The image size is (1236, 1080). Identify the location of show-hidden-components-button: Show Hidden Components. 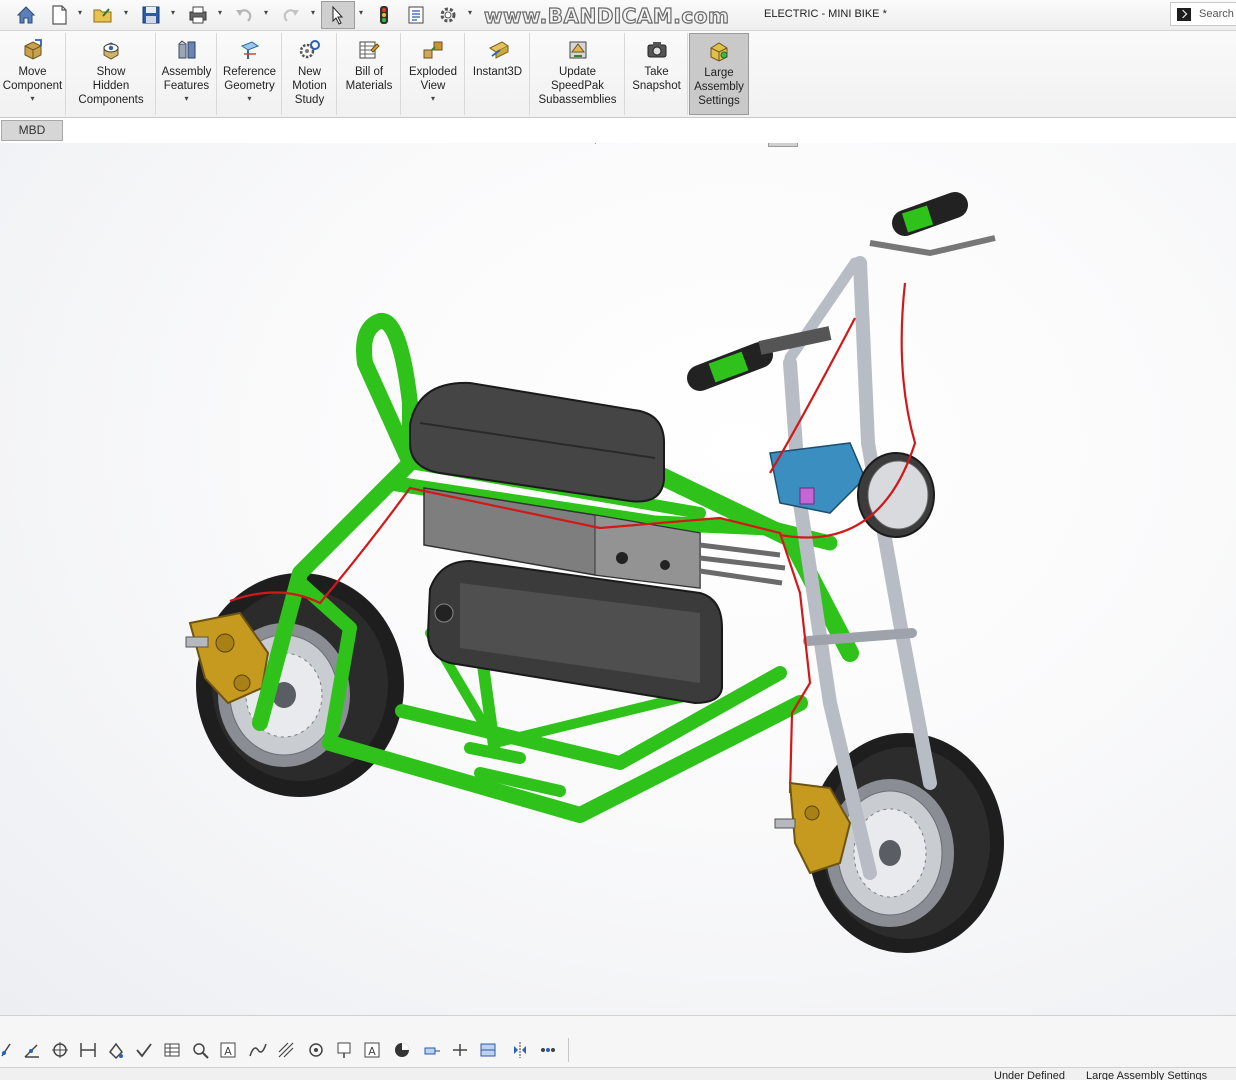
(111, 74).